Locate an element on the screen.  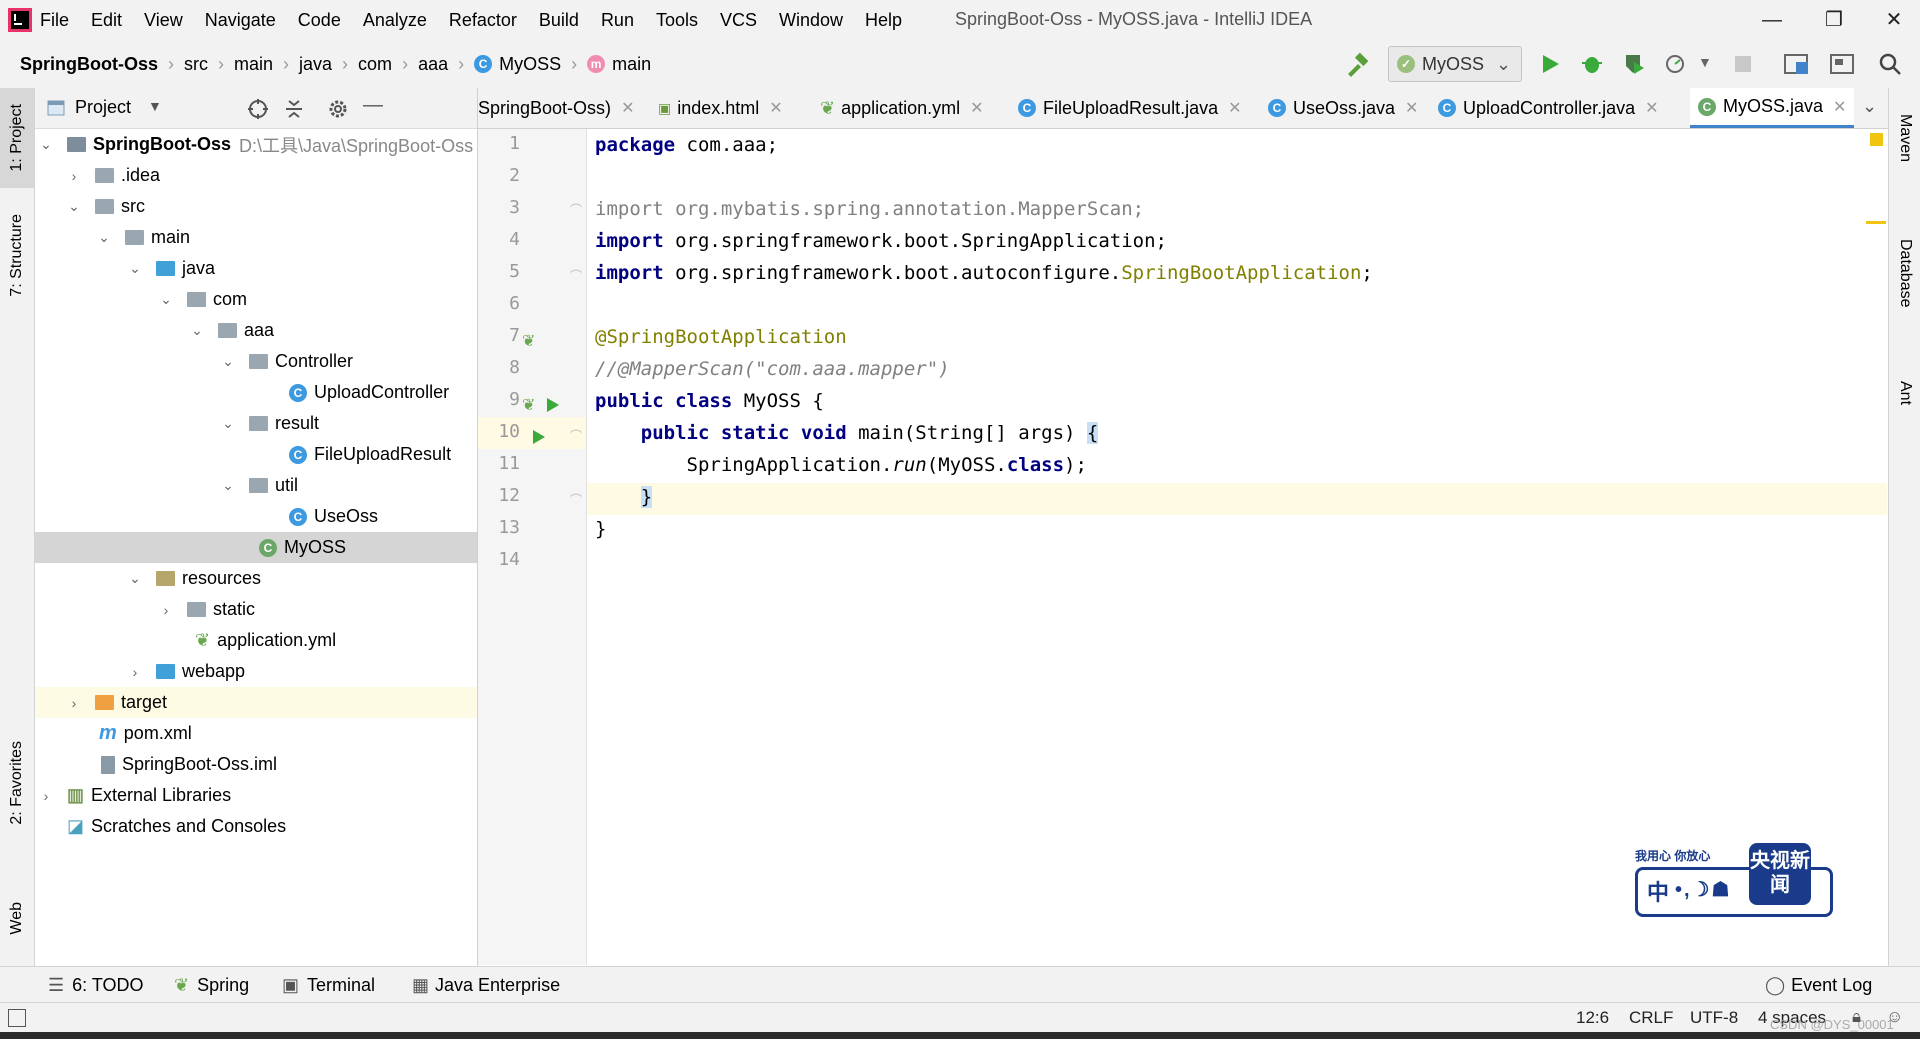
run-config-dropdown: ✓ MyOSS ⌄ is located at coordinates (1455, 64).